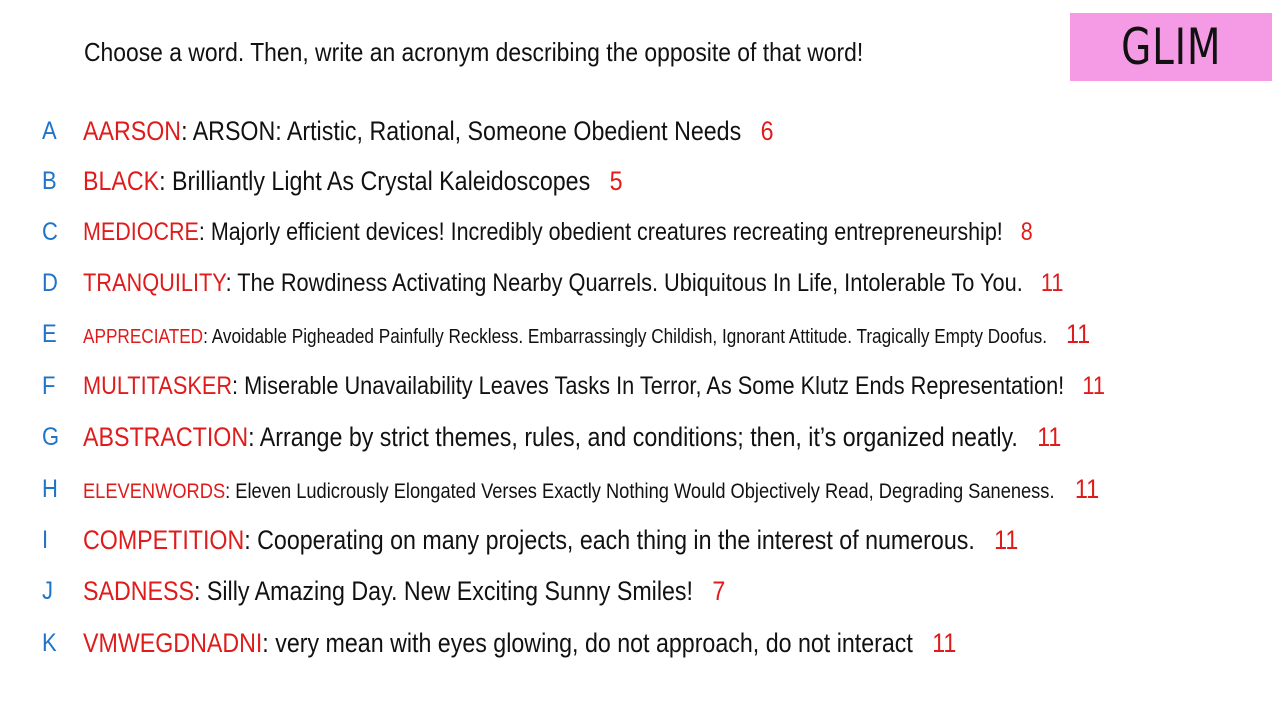 Image resolution: width=1280 pixels, height=720 pixels. Describe the element at coordinates (173, 642) in the screenshot. I see `row-word: VMWEGDNADNI` at that location.